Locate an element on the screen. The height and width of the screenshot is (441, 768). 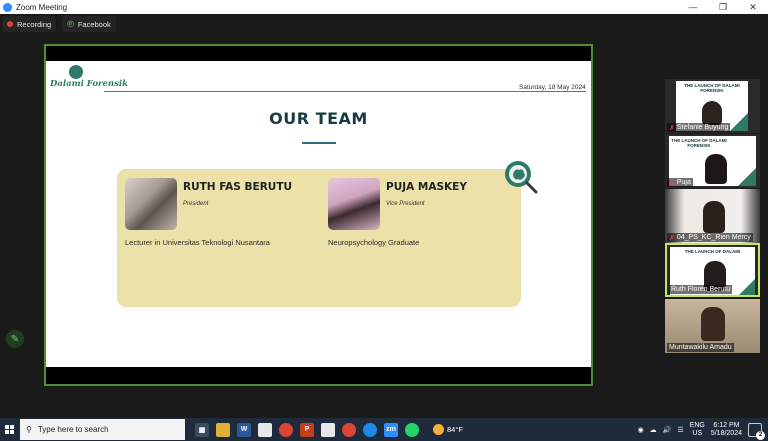
meeting-status-bar: Recording ℗ Facebook is located at coordinates (58, 24).